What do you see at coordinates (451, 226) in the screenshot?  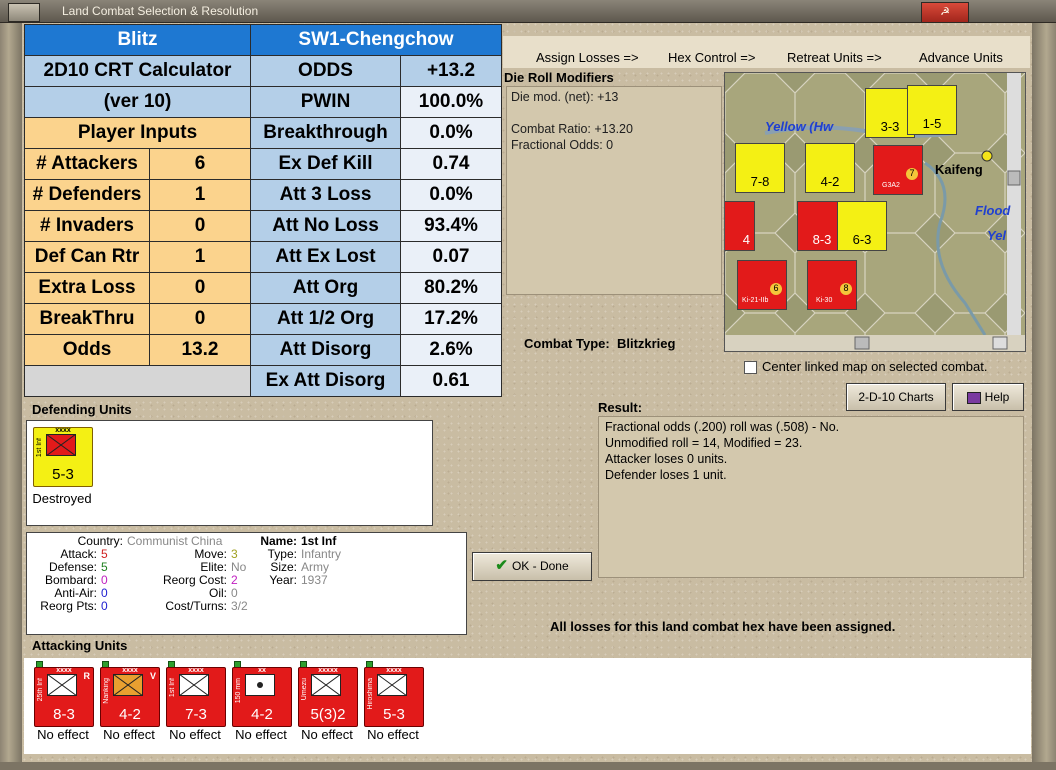 I see `crt-stat-value: 93.4%` at bounding box center [451, 226].